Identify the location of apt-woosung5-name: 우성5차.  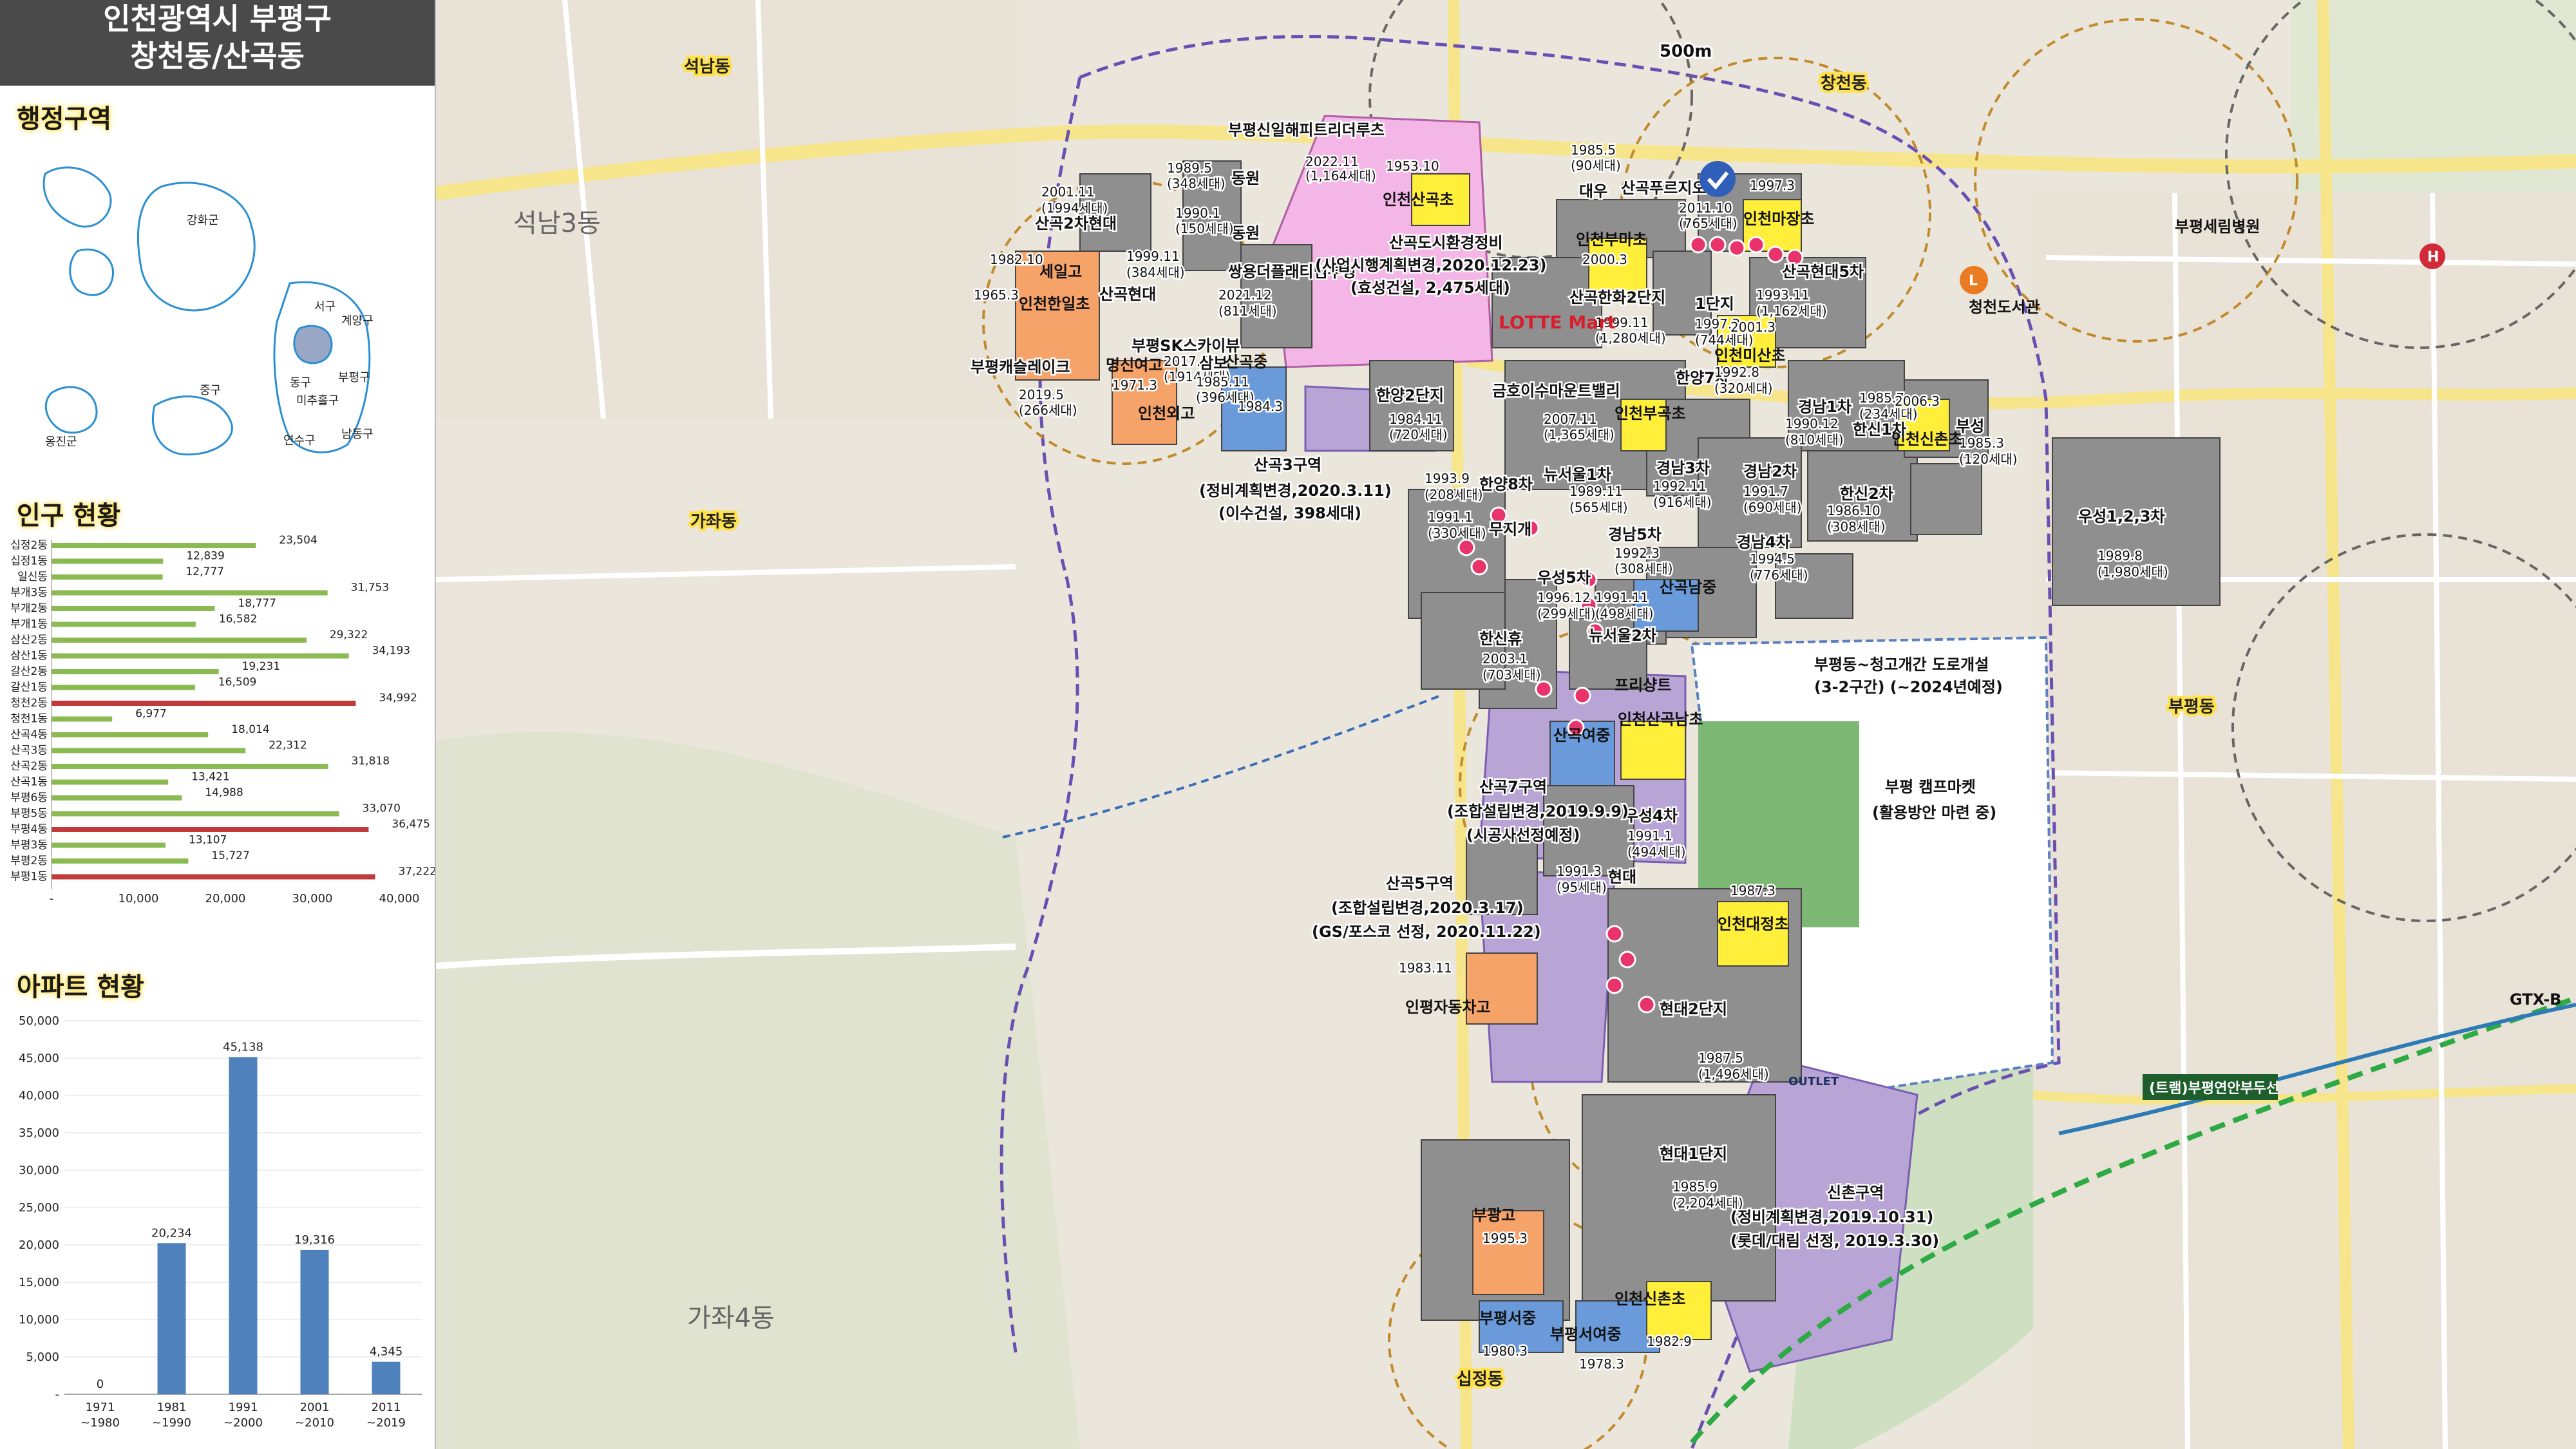
(1564, 578).